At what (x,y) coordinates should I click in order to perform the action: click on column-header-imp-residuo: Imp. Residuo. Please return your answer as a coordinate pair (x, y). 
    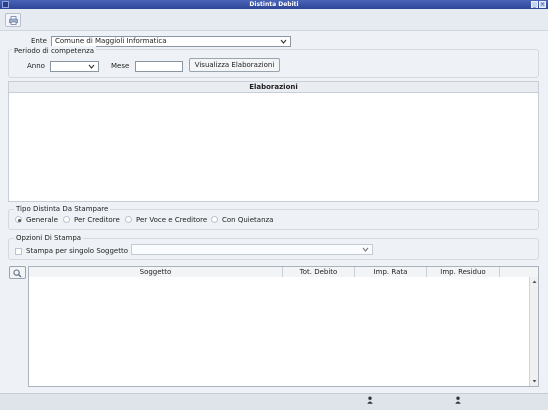
    Looking at the image, I should click on (463, 272).